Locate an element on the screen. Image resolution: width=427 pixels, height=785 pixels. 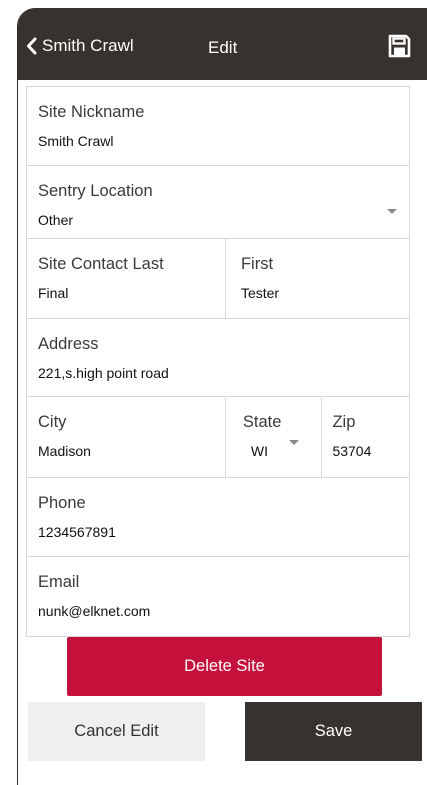
sentry-location-label: Sentry Location is located at coordinates (95, 191).